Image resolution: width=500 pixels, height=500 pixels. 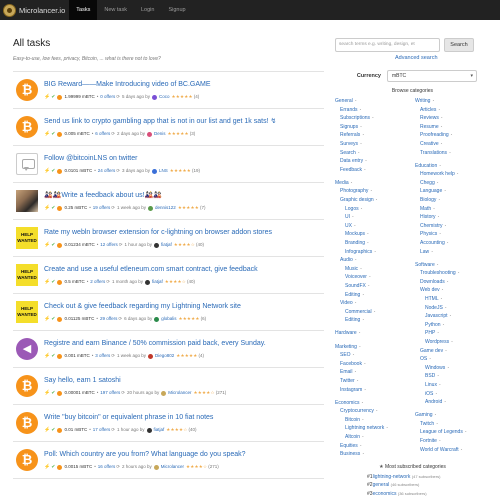 I want to click on category-link: Altcoin ◔, so click(x=375, y=437).